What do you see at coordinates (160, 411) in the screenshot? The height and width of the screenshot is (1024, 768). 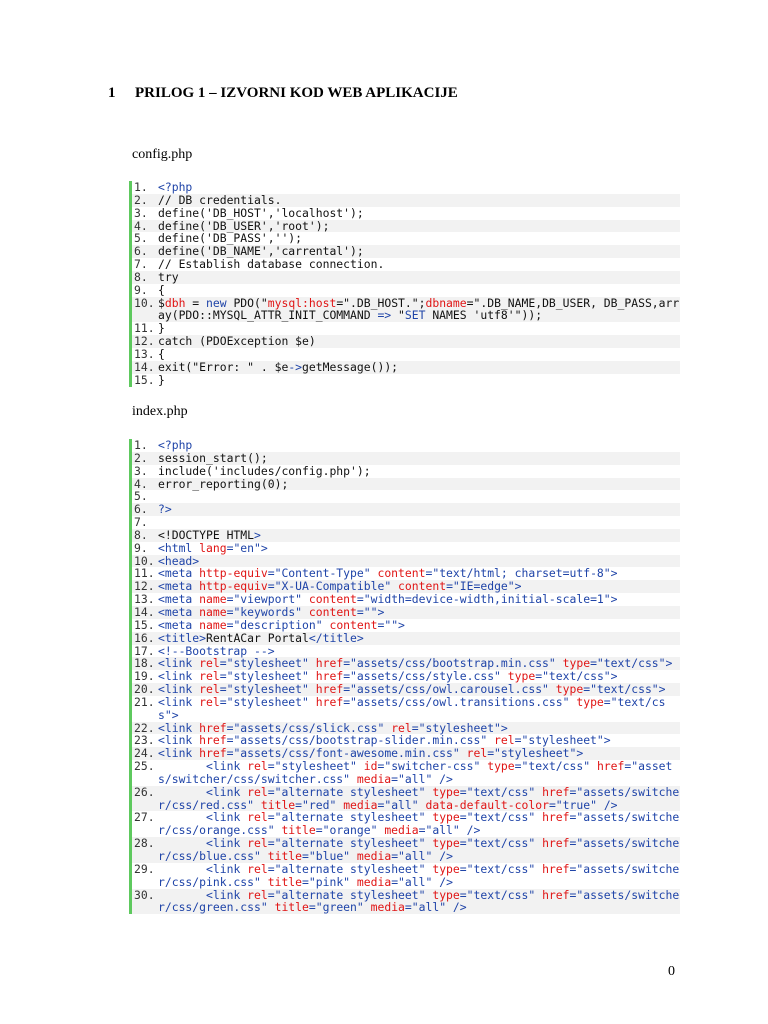 I see `filename-index: index.php` at bounding box center [160, 411].